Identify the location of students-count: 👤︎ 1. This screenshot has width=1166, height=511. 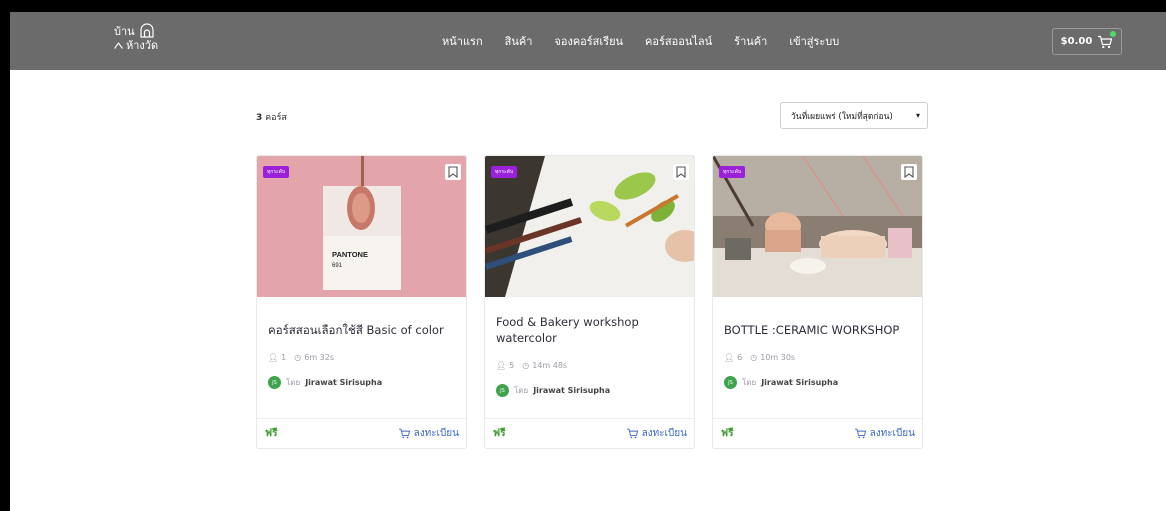
(277, 357).